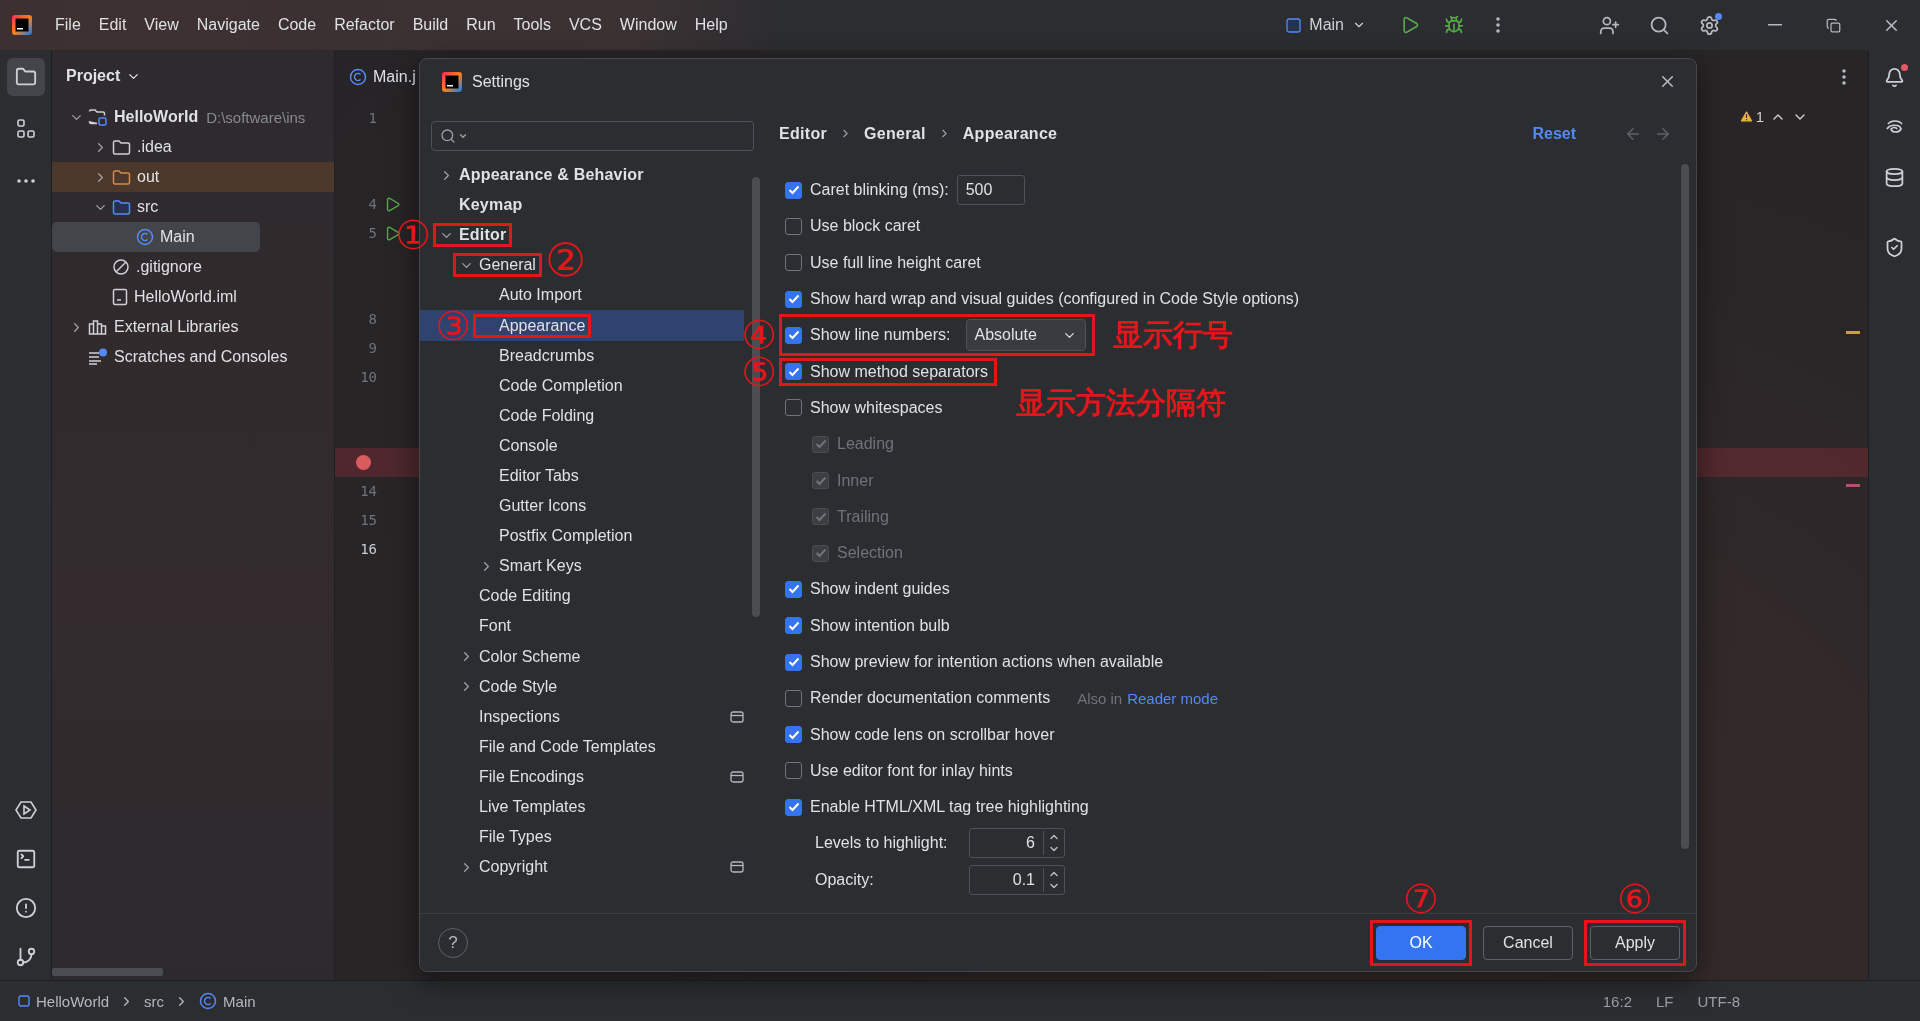 This screenshot has height=1021, width=1920. What do you see at coordinates (1421, 942) in the screenshot?
I see `ok-button: OK` at bounding box center [1421, 942].